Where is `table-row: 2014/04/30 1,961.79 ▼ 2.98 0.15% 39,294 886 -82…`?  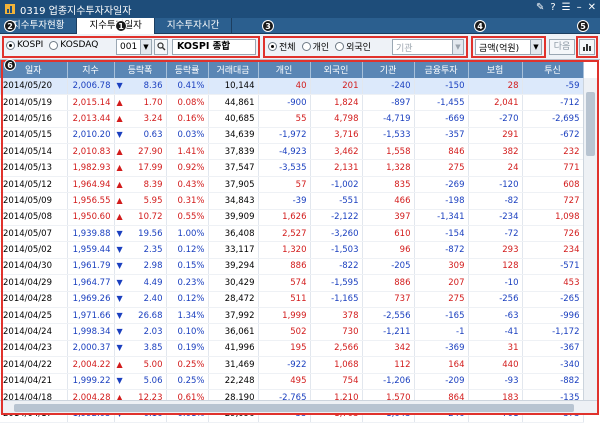 table-row: 2014/04/30 1,961.79 ▼ 2.98 0.15% 39,294 886 -82… is located at coordinates (292, 267).